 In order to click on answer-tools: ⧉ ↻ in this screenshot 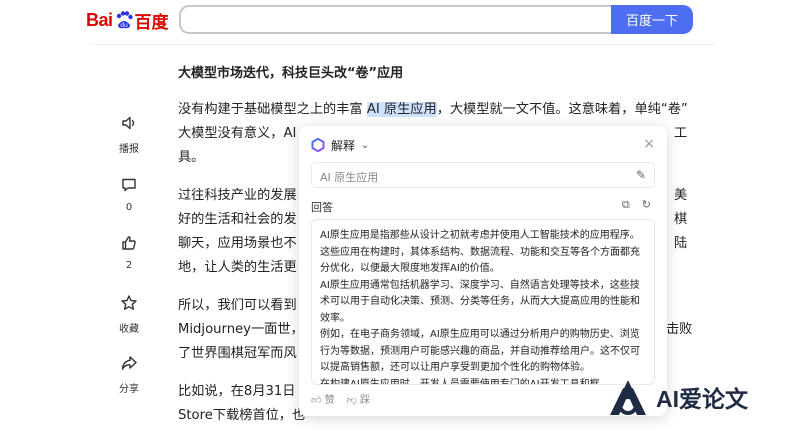, I will do `click(636, 205)`.